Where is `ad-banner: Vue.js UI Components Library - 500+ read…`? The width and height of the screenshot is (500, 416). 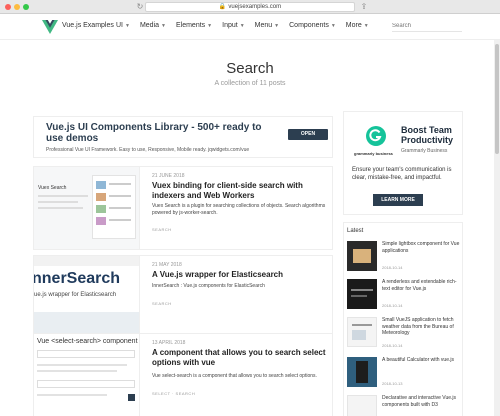 ad-banner: Vue.js UI Components Library - 500+ read… is located at coordinates (183, 137).